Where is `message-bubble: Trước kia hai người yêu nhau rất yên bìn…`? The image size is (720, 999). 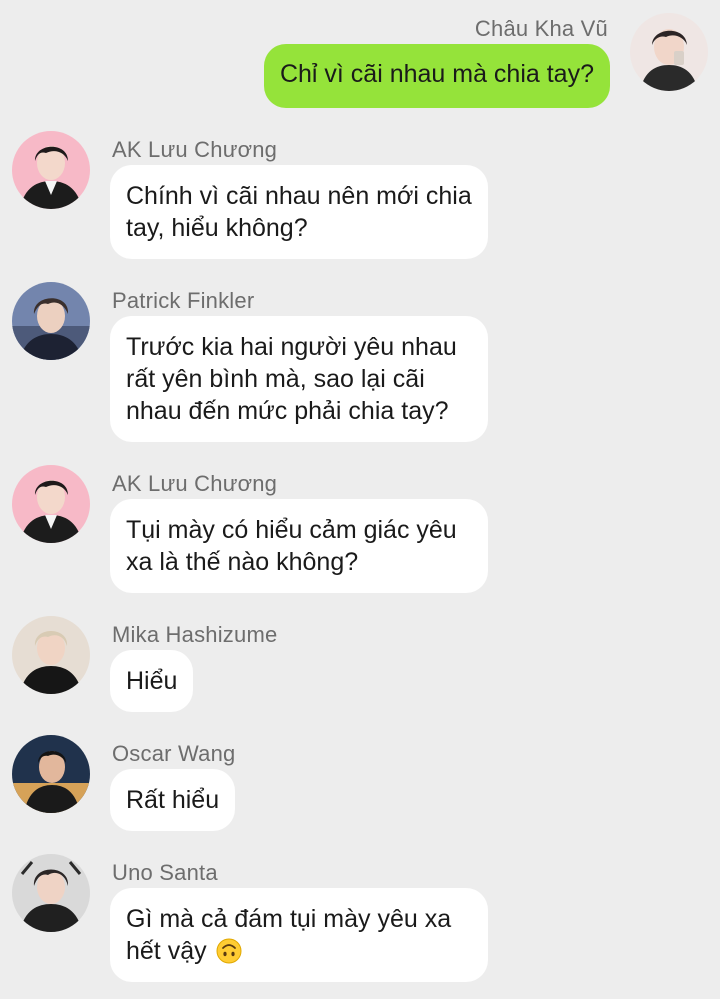
message-bubble: Trước kia hai người yêu nhau rất yên bìn… is located at coordinates (299, 379).